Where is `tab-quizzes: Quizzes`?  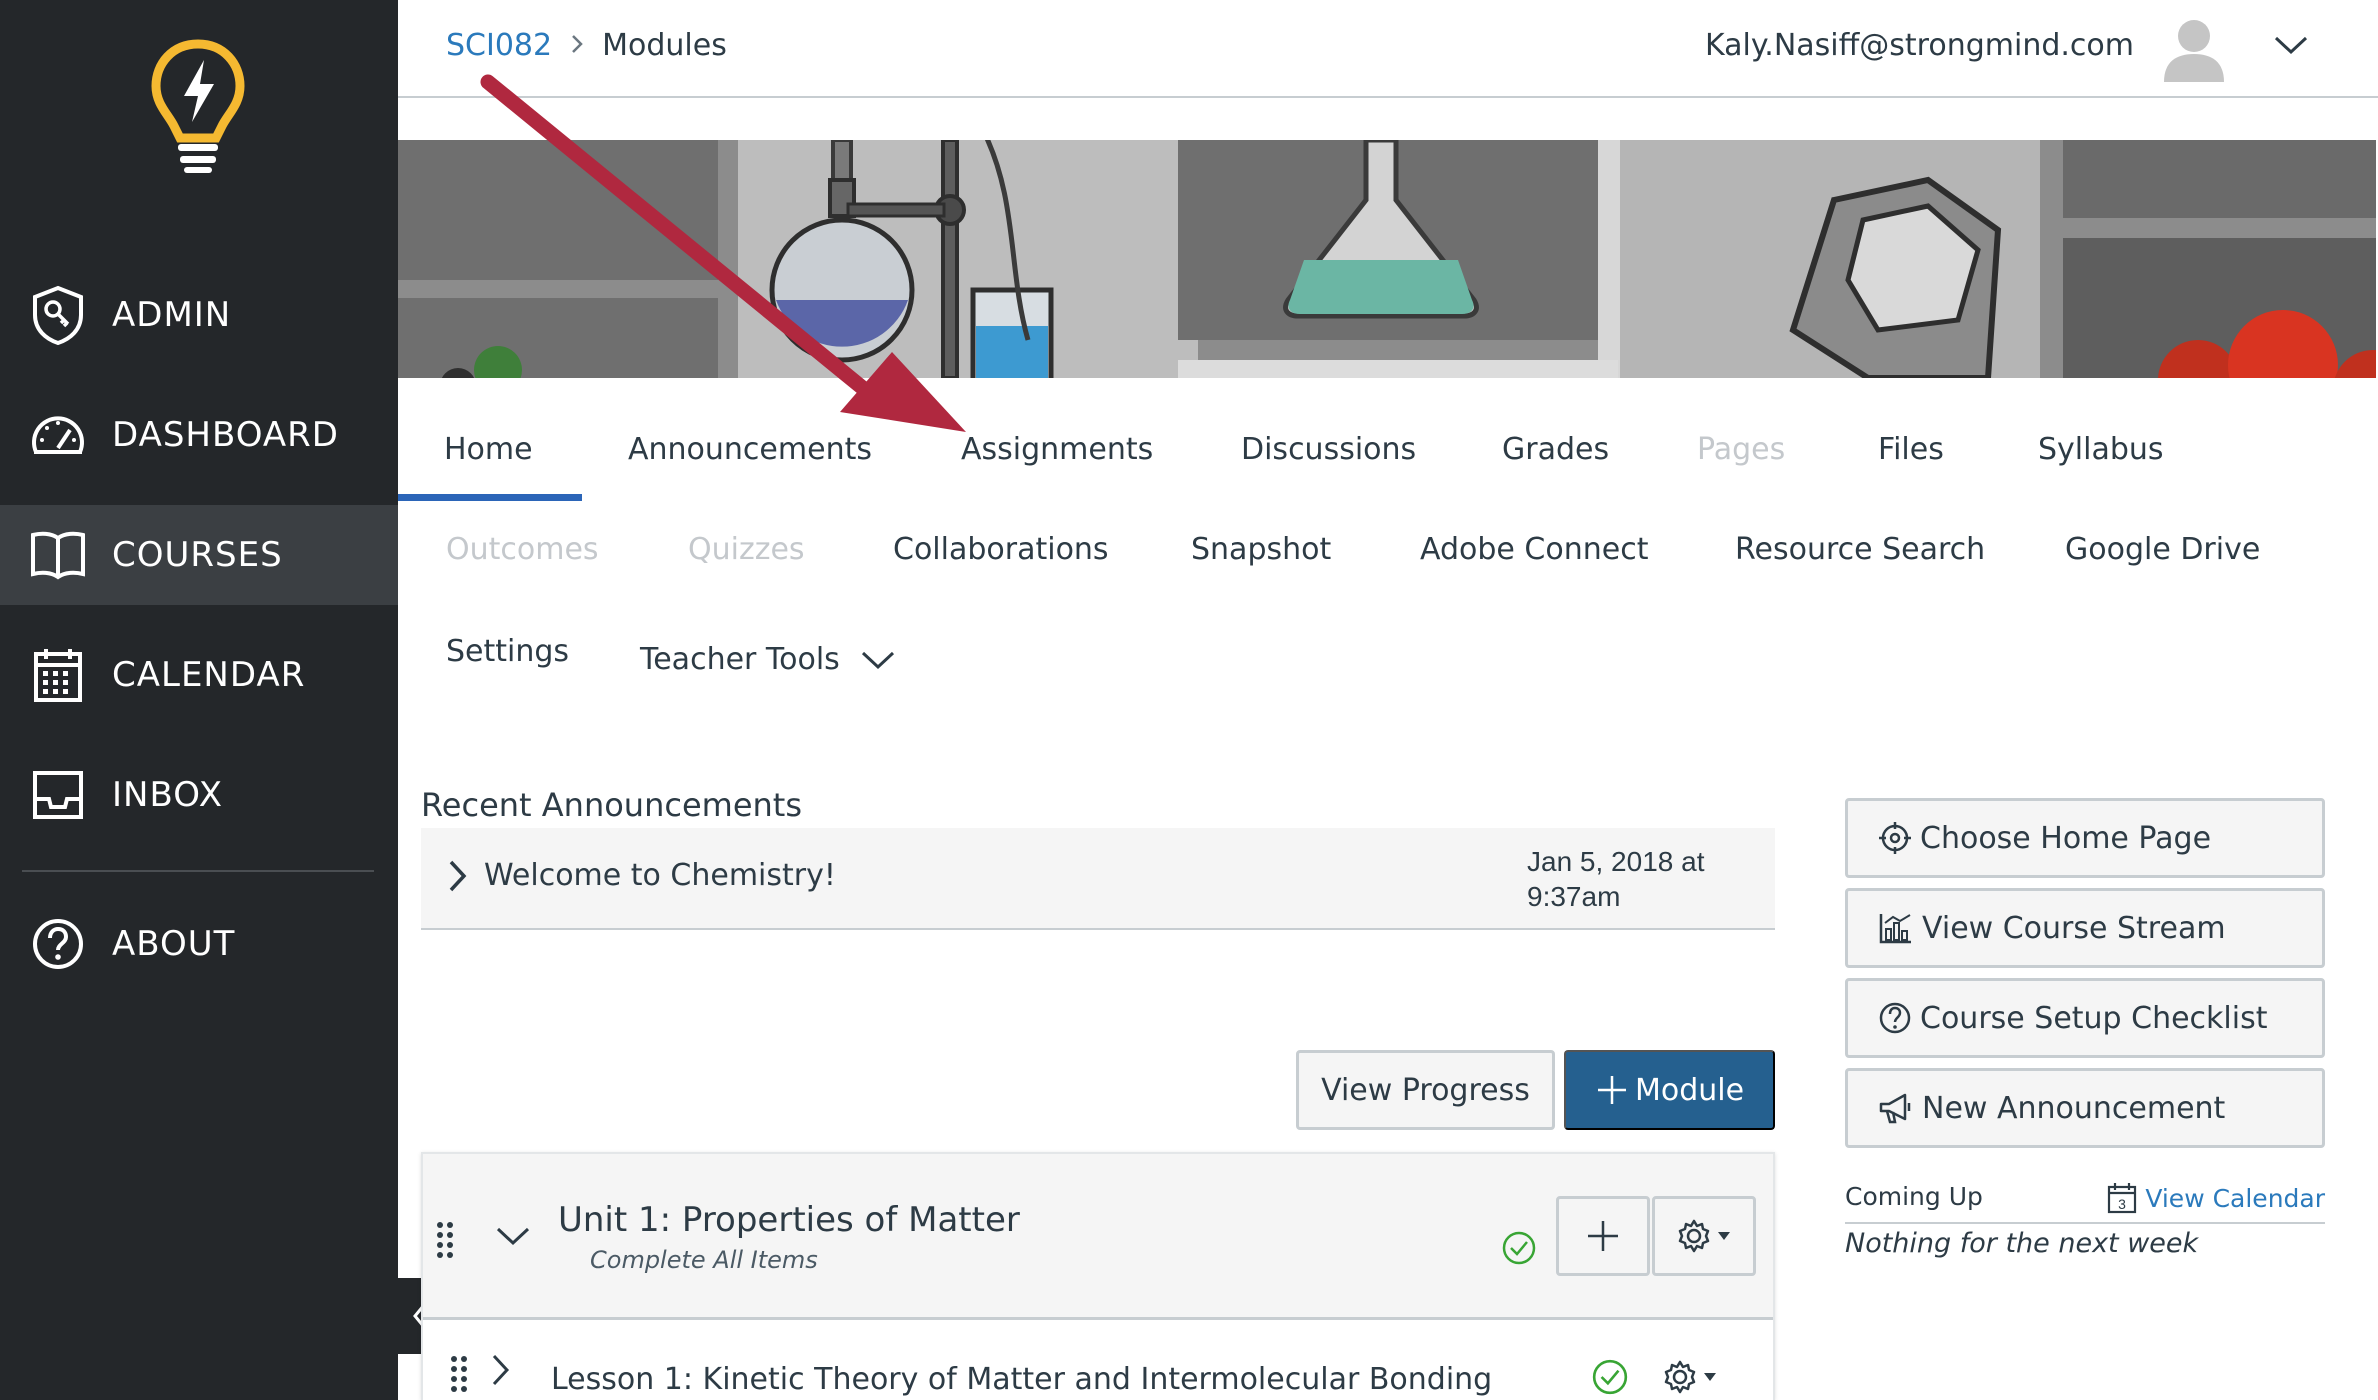 tab-quizzes: Quizzes is located at coordinates (746, 549).